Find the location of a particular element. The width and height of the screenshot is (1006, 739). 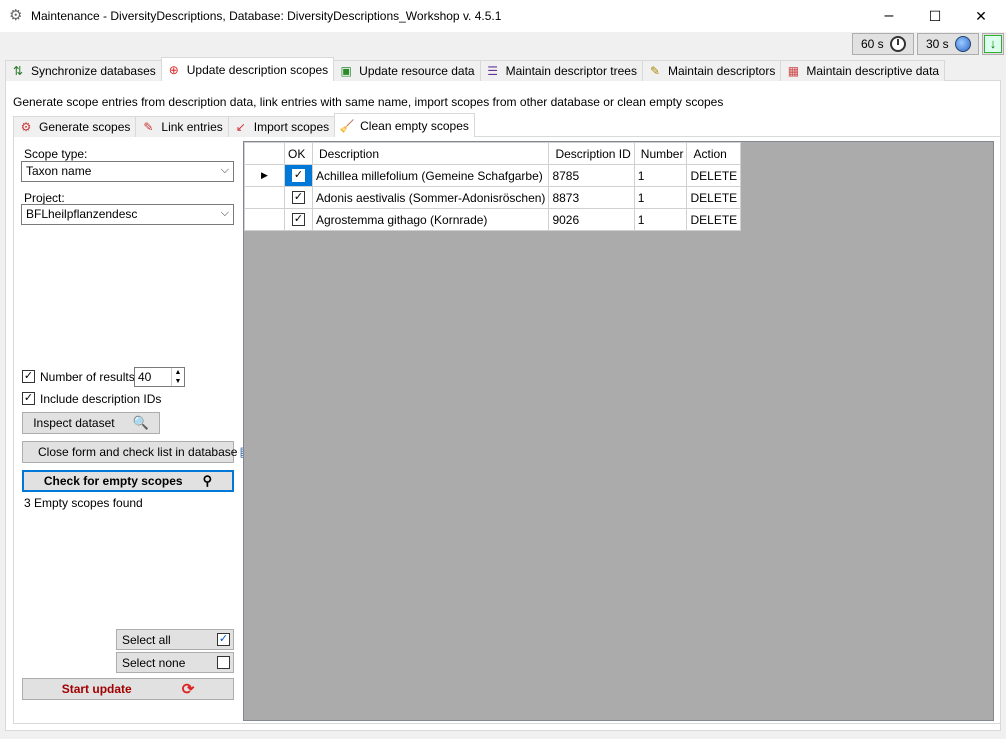

include-description-ids-label: Include description IDs is located at coordinates (101, 399).